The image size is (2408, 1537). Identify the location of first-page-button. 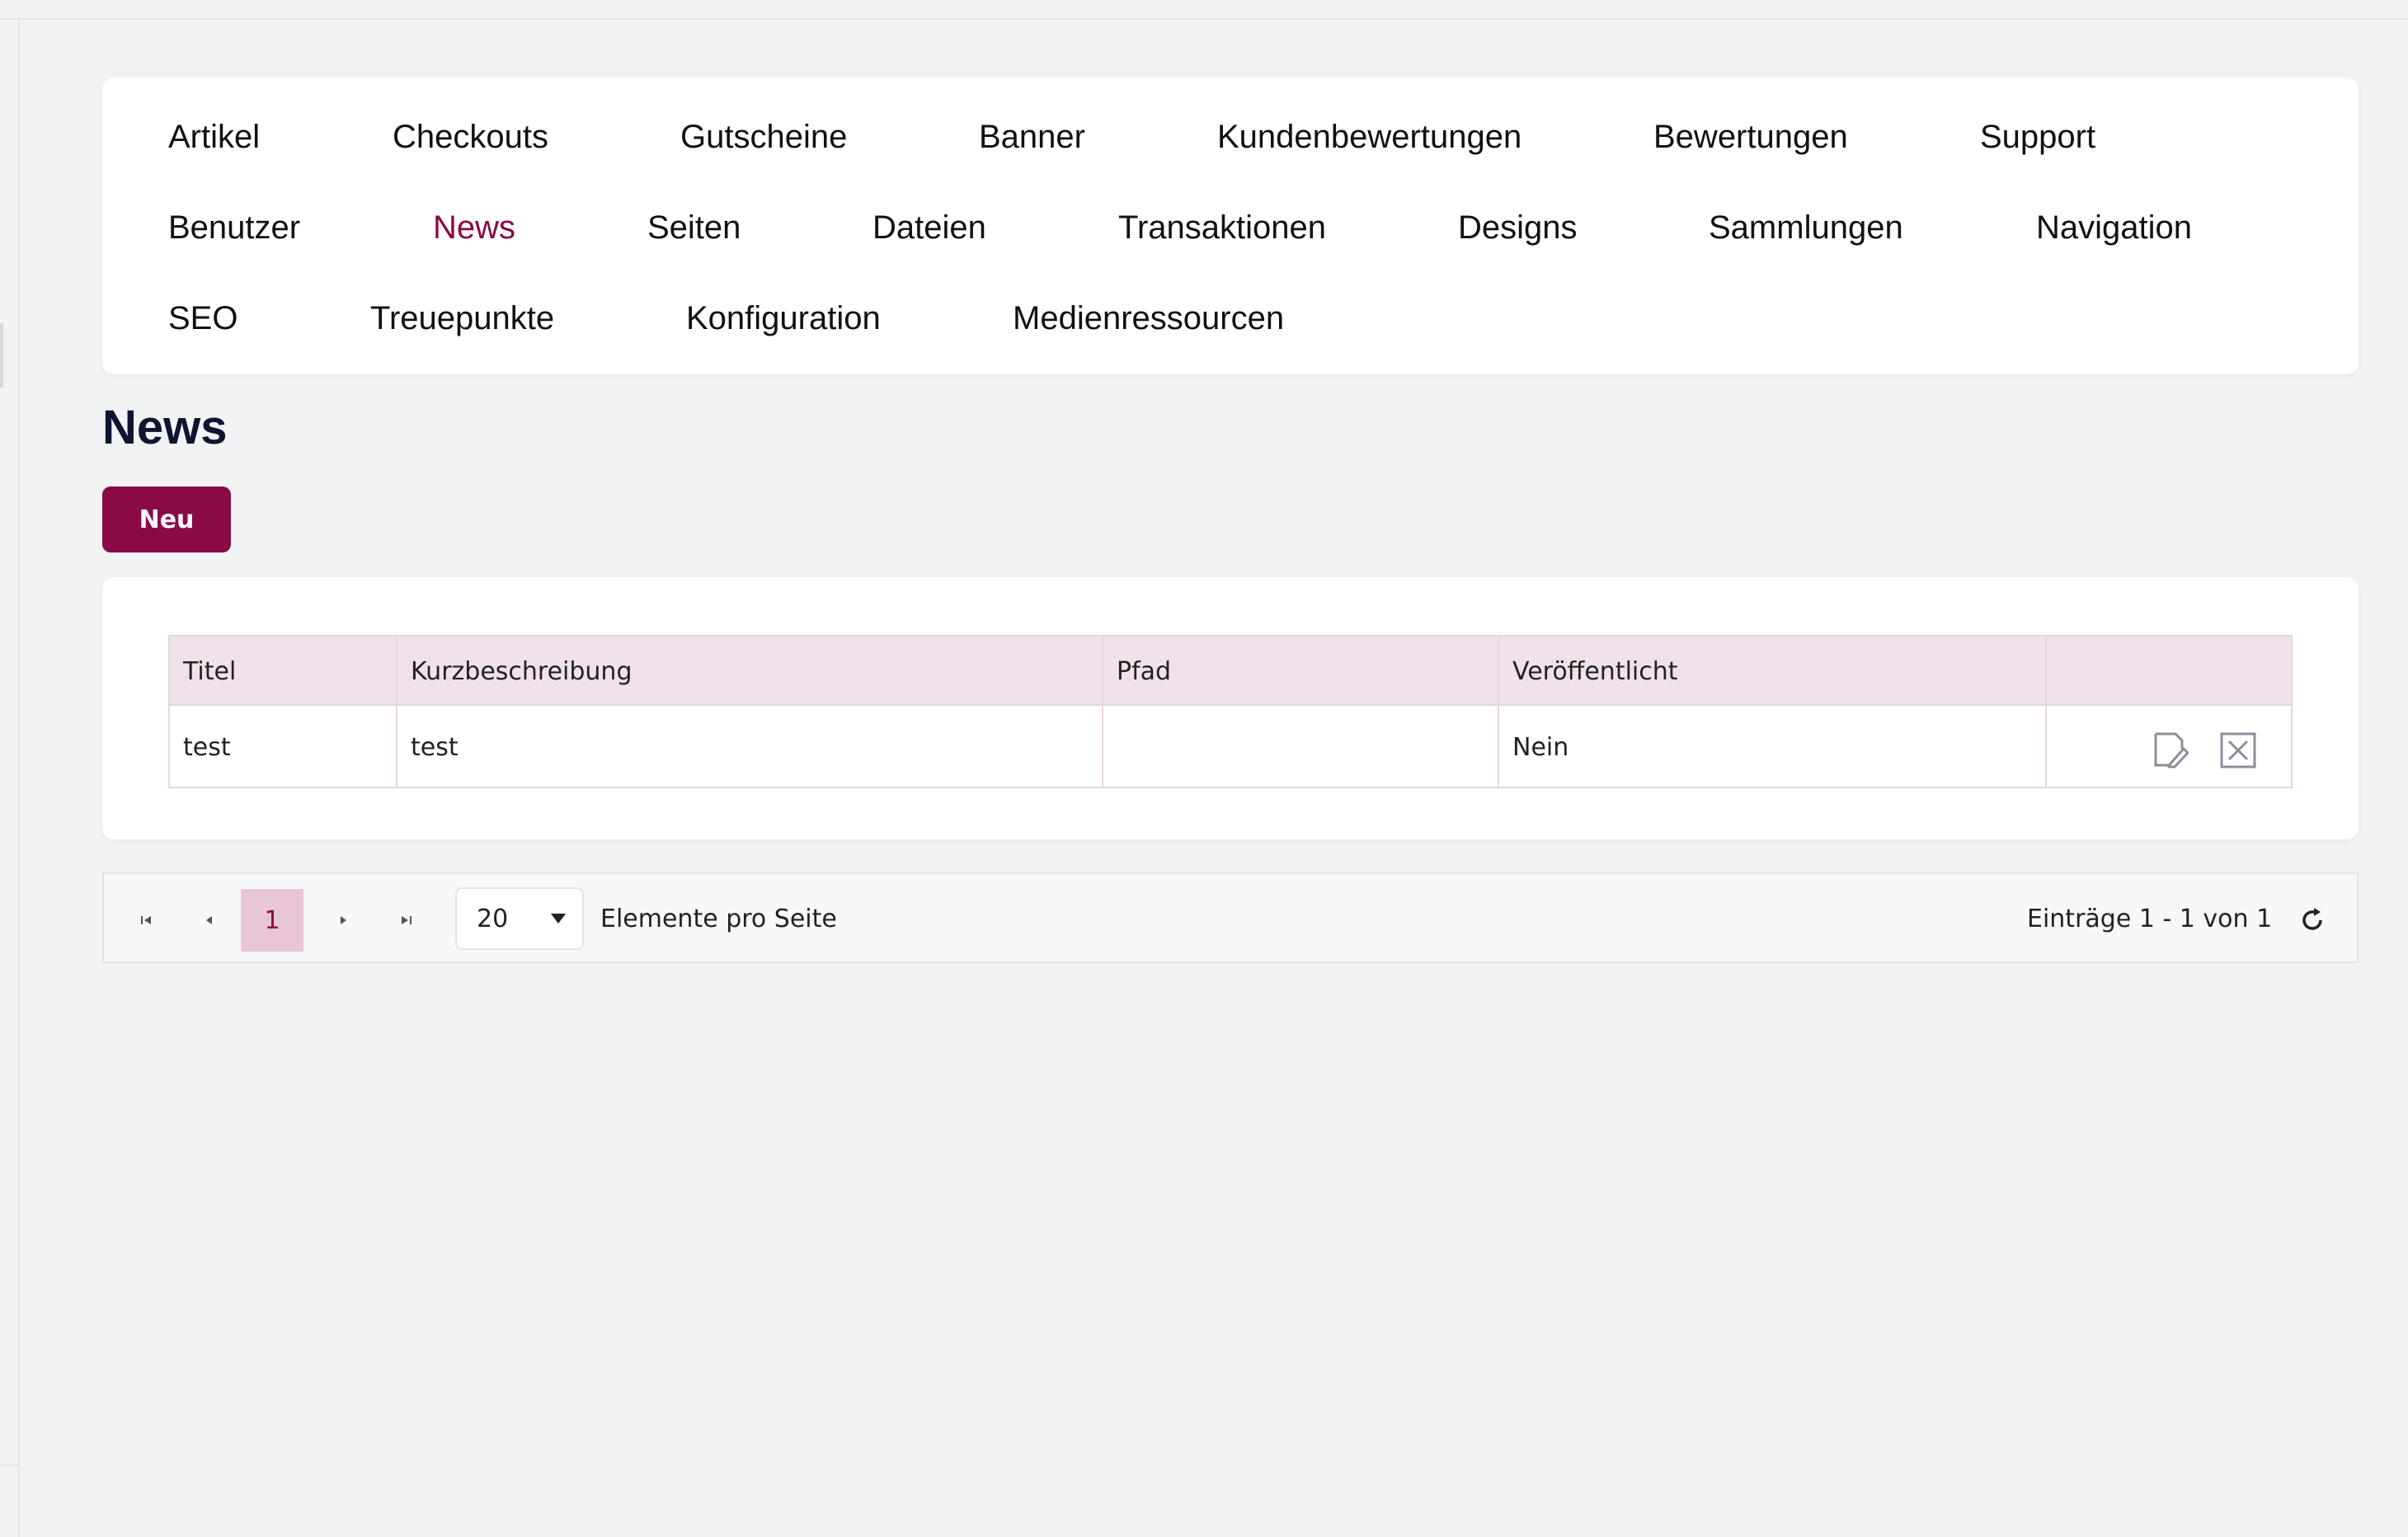
(147, 921).